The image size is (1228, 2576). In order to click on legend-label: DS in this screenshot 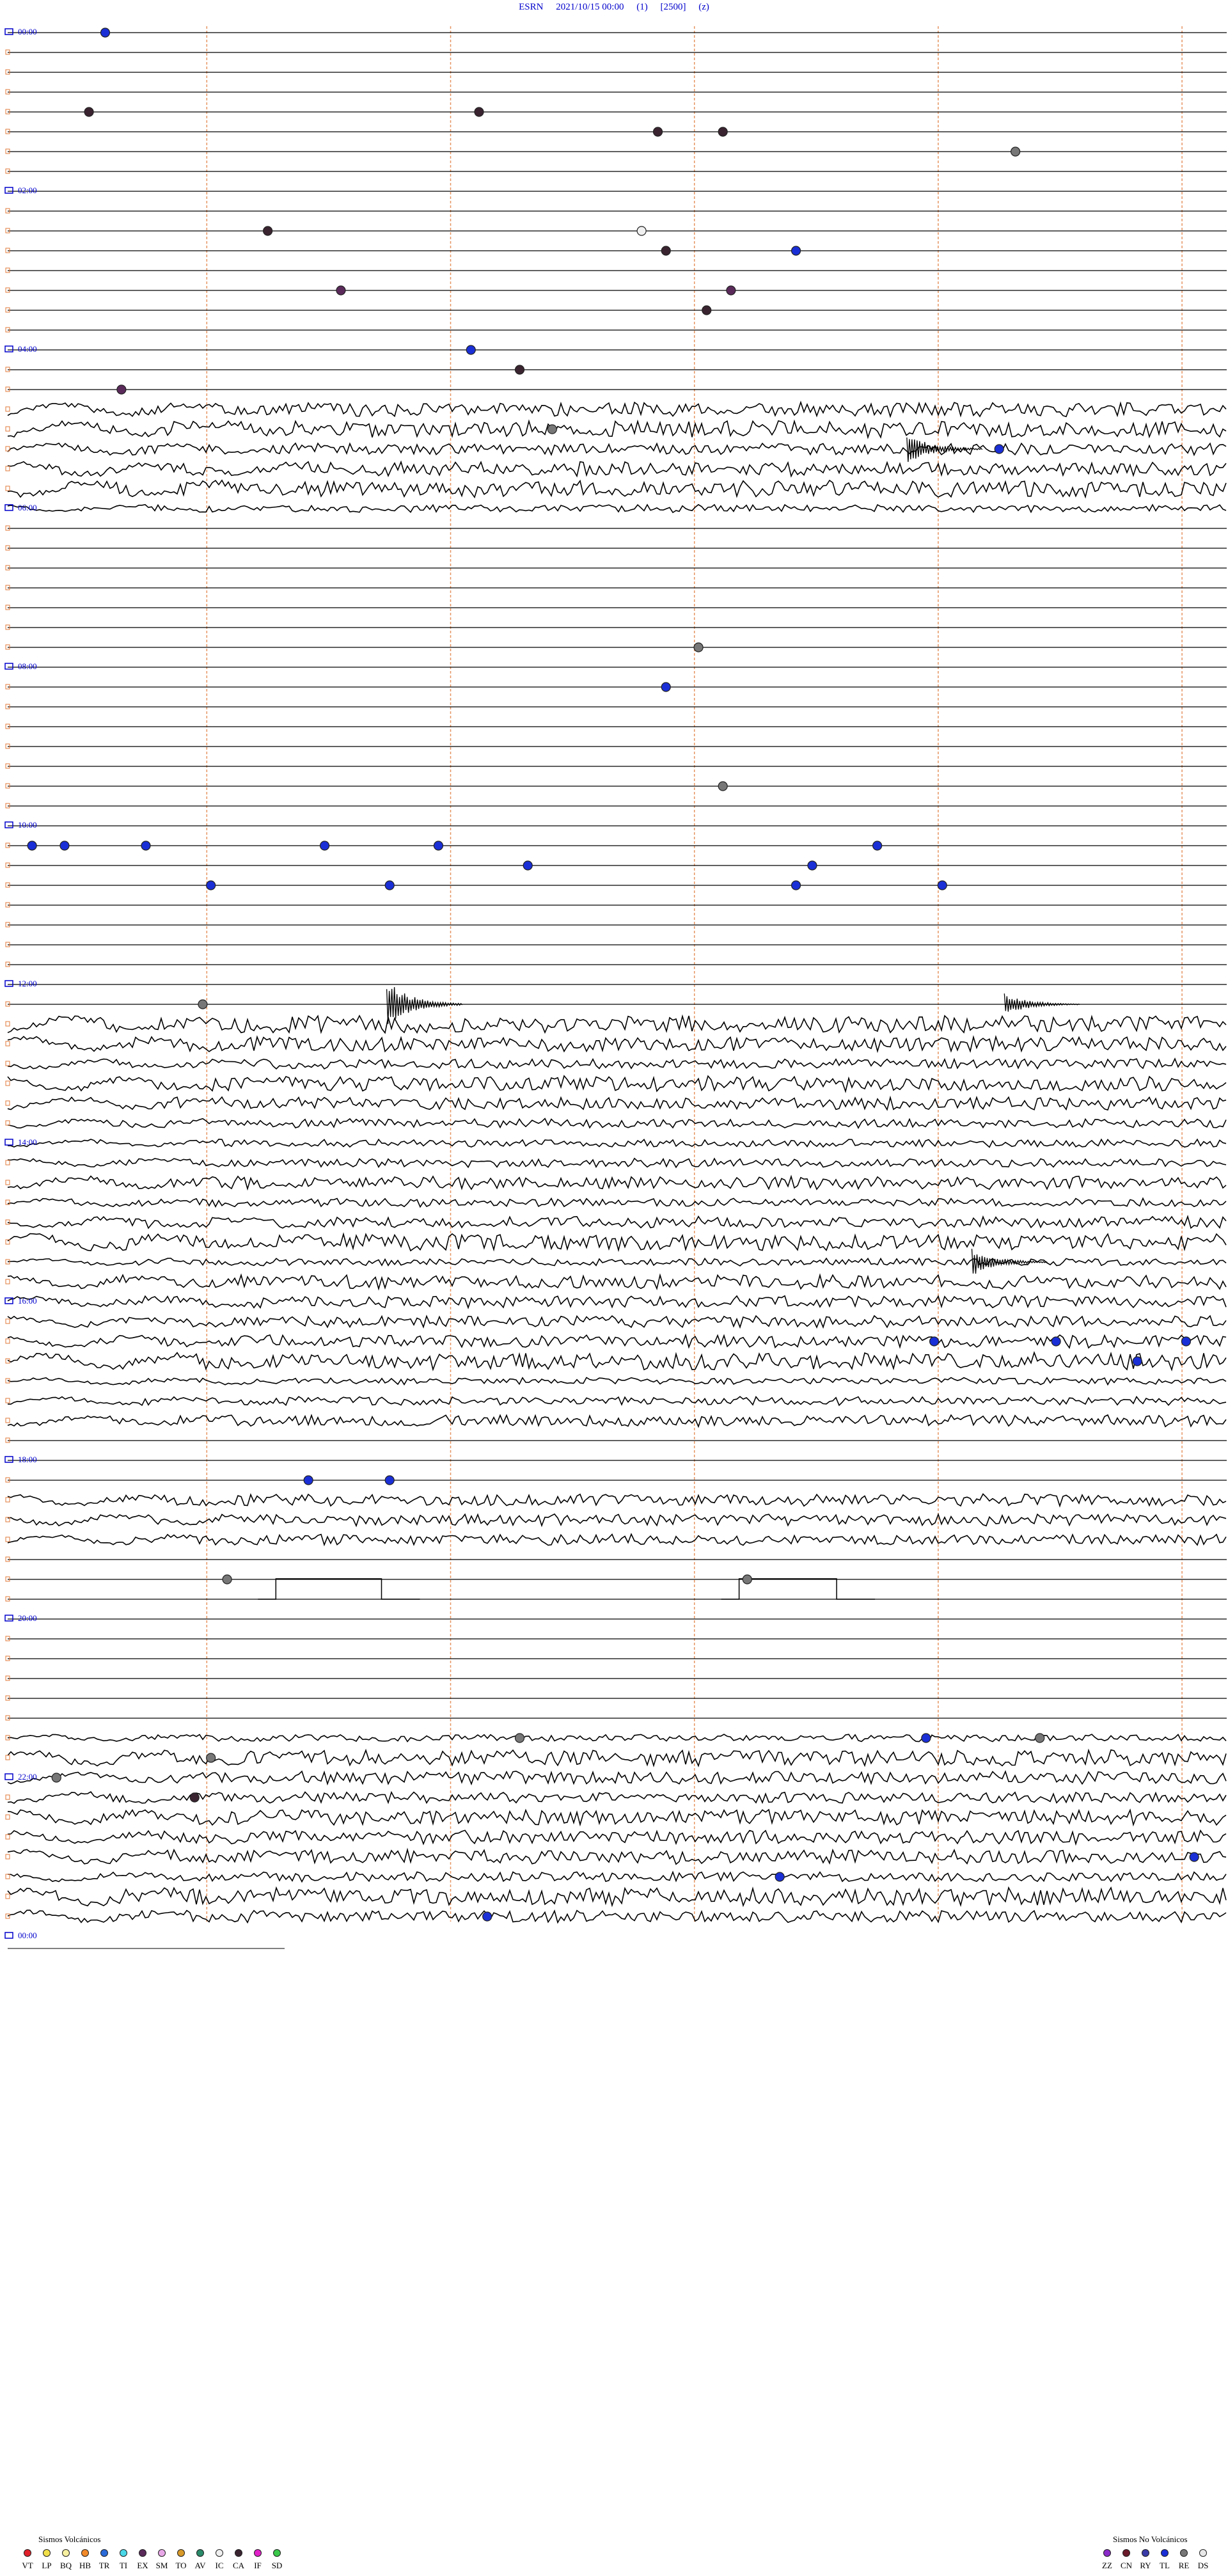, I will do `click(1203, 2565)`.